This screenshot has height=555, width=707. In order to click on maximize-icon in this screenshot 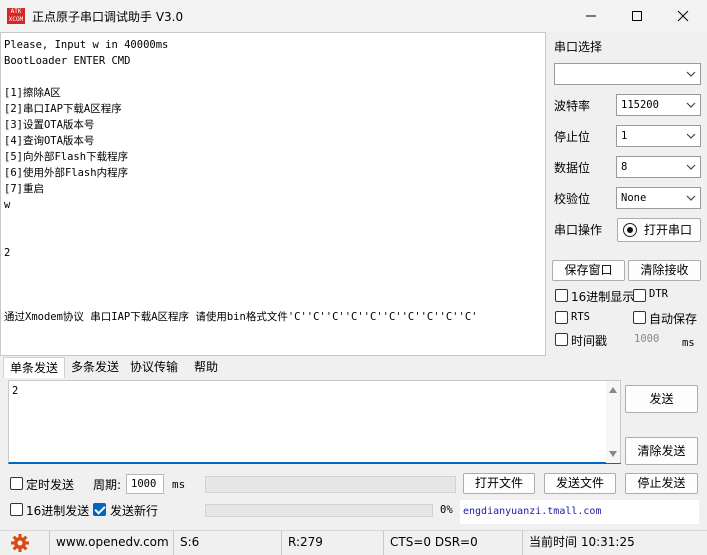, I will do `click(637, 16)`.